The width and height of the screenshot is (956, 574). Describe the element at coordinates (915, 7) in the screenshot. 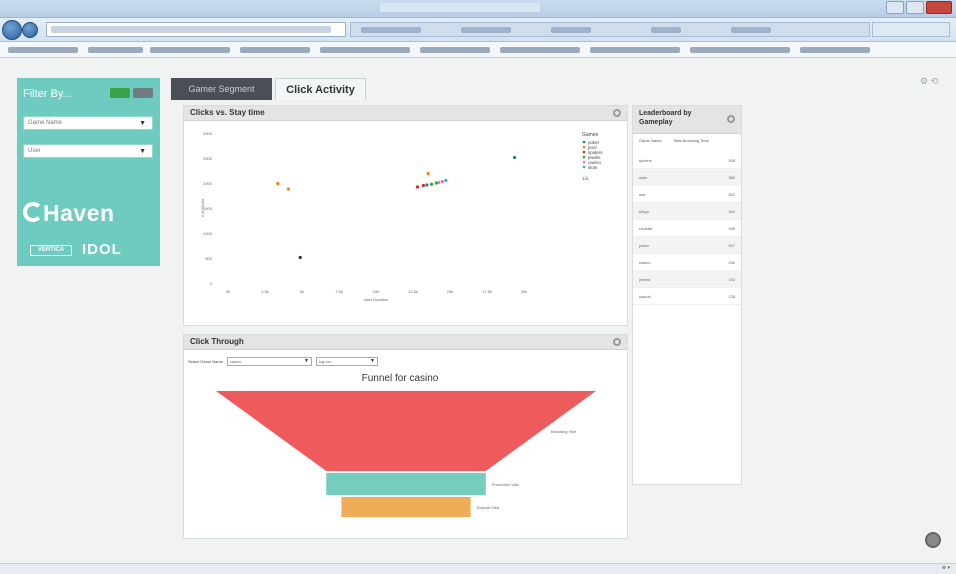

I see `maximize-button` at that location.